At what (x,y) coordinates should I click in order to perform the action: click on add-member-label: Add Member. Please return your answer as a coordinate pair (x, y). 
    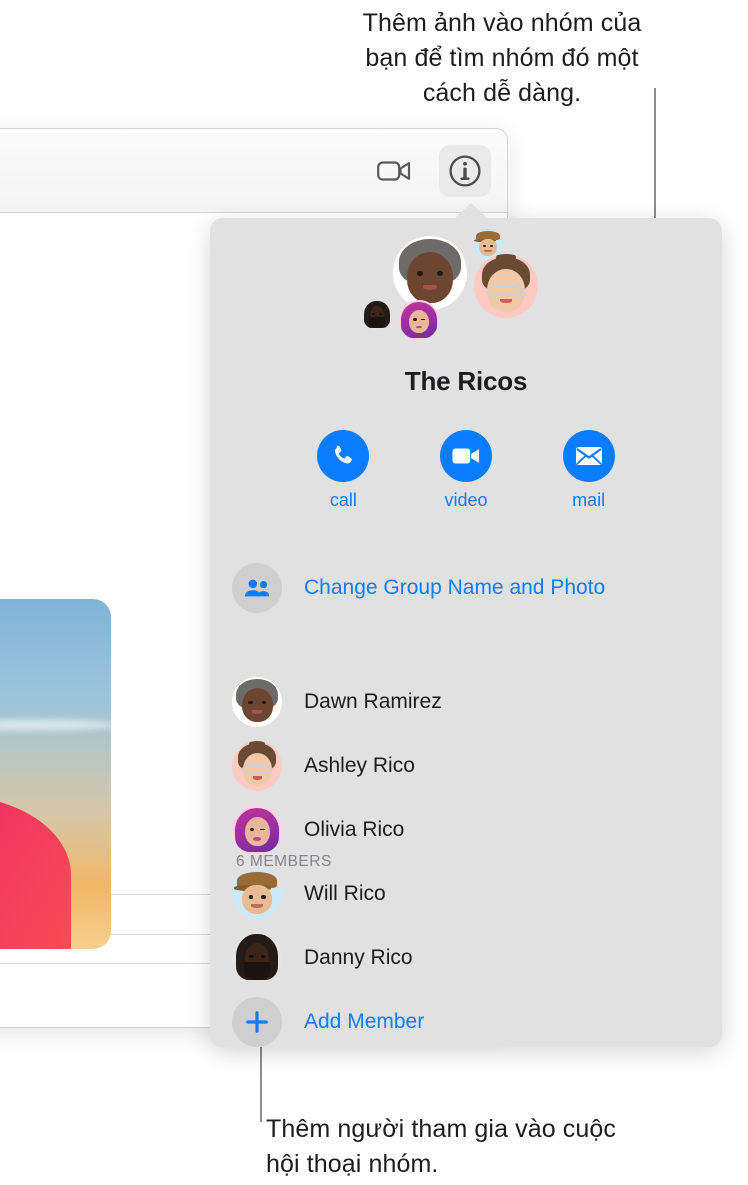
    Looking at the image, I should click on (364, 1021).